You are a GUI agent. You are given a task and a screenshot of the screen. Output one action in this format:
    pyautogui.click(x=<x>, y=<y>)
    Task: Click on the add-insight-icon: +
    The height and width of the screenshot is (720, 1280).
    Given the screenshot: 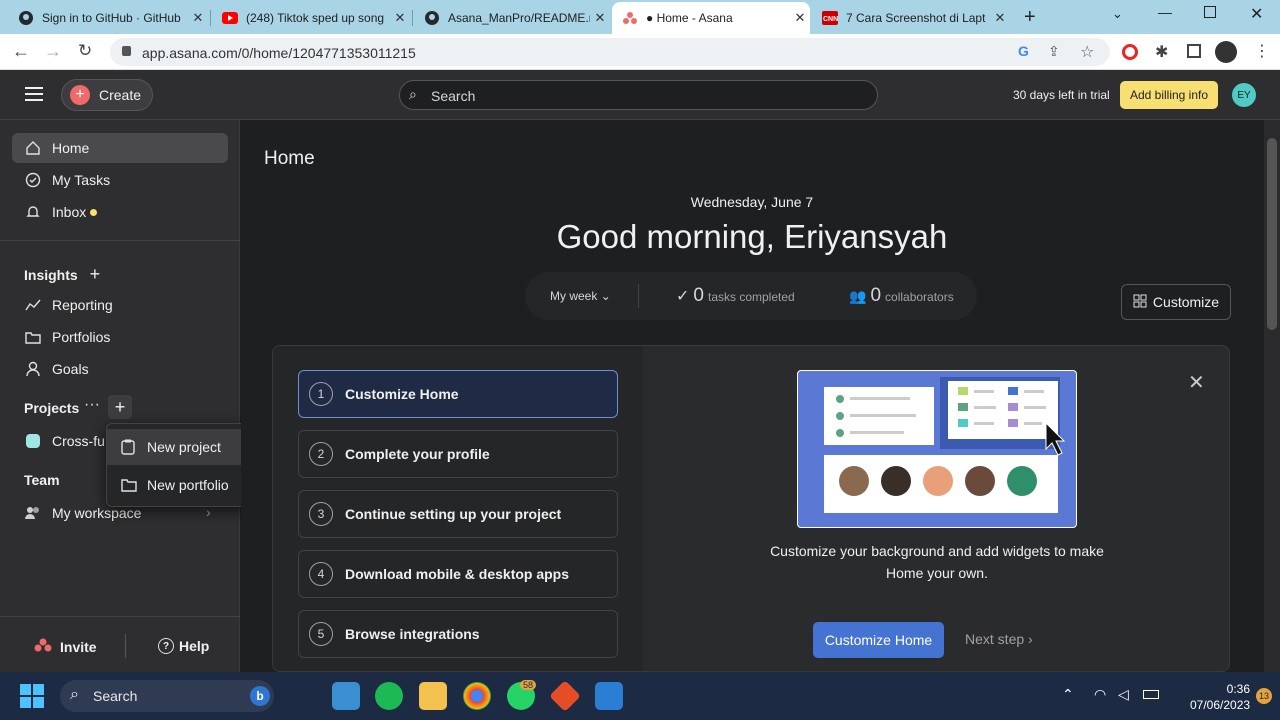 What is the action you would take?
    pyautogui.click(x=95, y=274)
    